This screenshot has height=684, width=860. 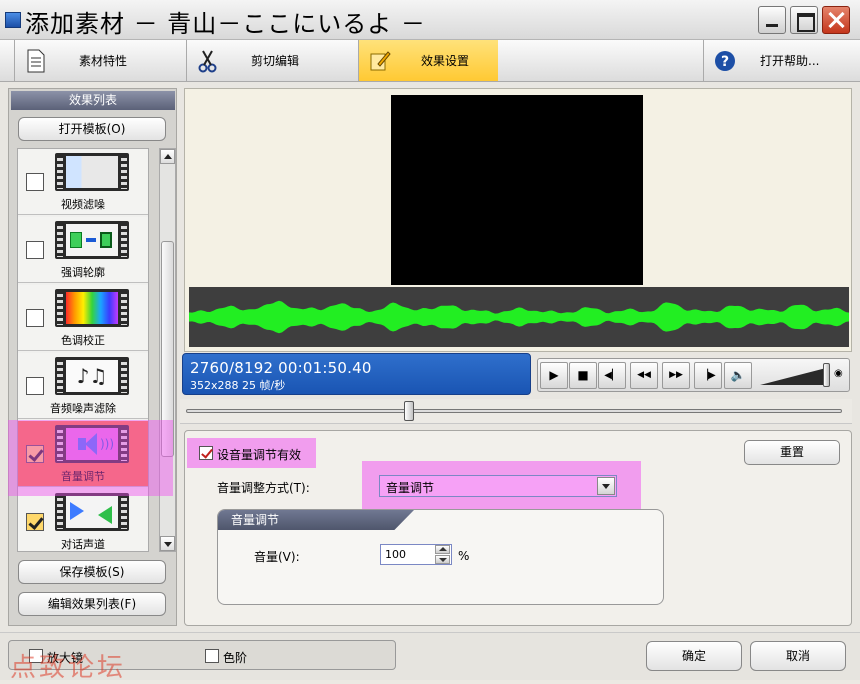 I want to click on title-bar: 添加素材 － 青山－ここにいるよ －, so click(x=430, y=20).